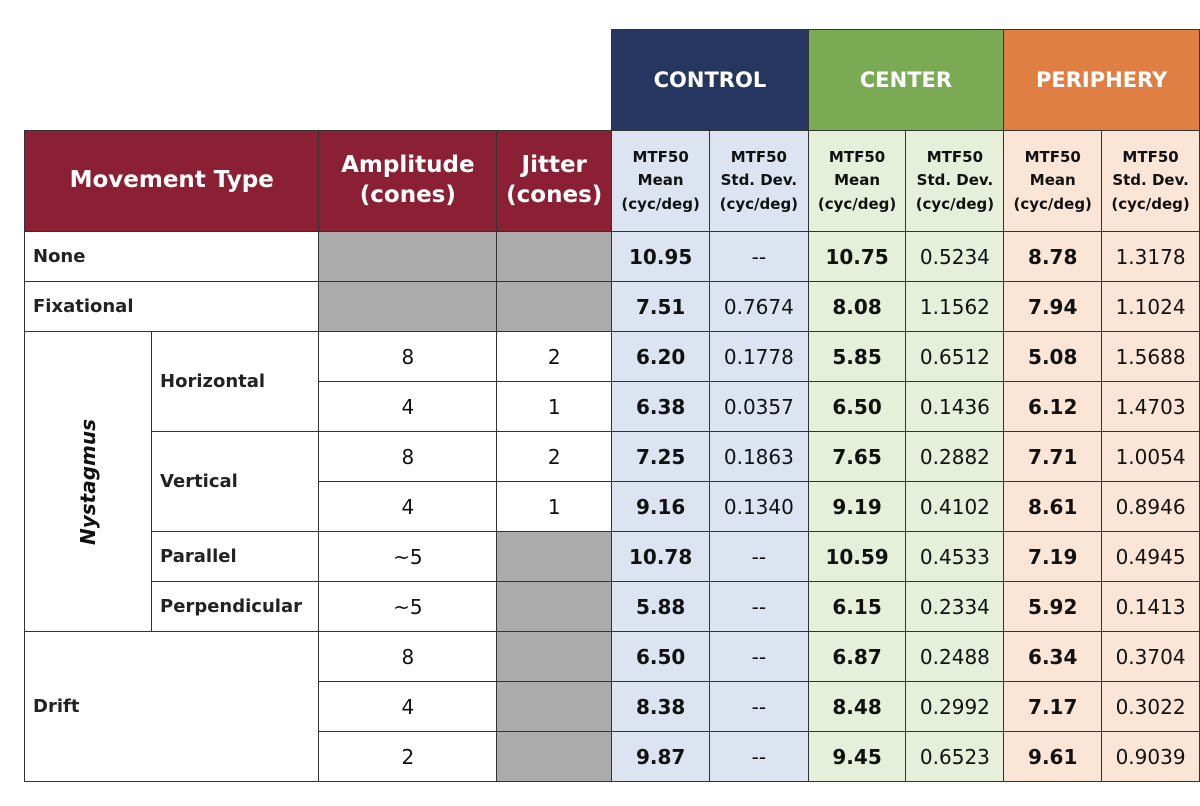 Image resolution: width=1200 pixels, height=806 pixels. What do you see at coordinates (955, 756) in the screenshot?
I see `center-std-cell: 0.6523` at bounding box center [955, 756].